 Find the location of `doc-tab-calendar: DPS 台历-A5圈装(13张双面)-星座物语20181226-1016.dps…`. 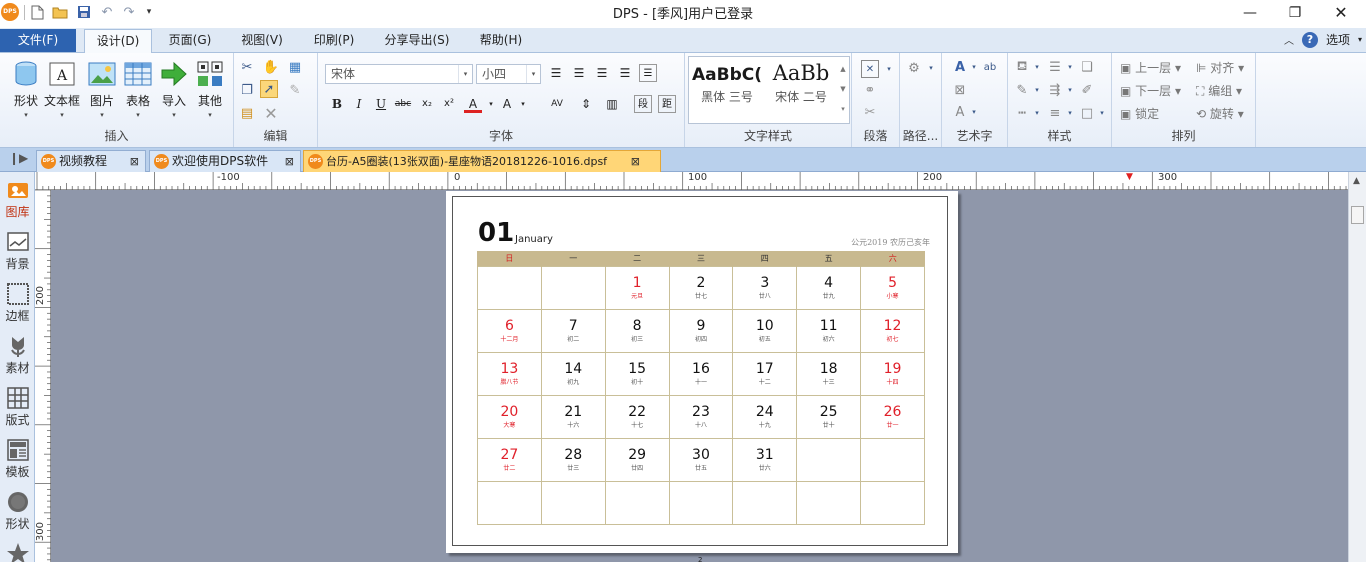

doc-tab-calendar: DPS 台历-A5圈装(13张双面)-星座物语20181226-1016.dps… is located at coordinates (482, 161).